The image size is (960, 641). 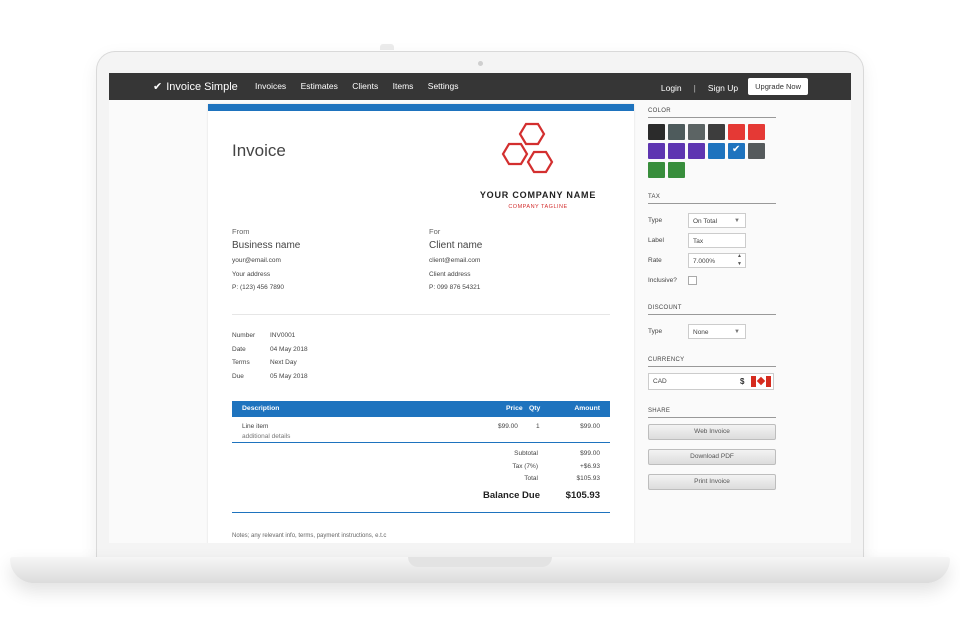 I want to click on item-qty: 1, so click(x=538, y=426).